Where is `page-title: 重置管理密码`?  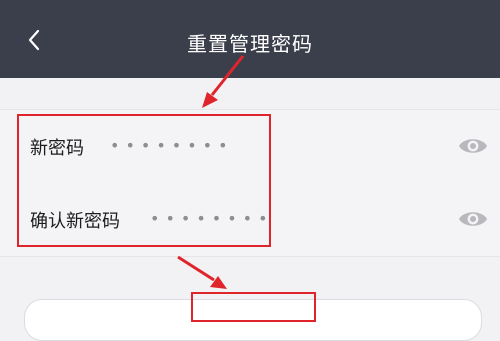
page-title: 重置管理密码 is located at coordinates (250, 44).